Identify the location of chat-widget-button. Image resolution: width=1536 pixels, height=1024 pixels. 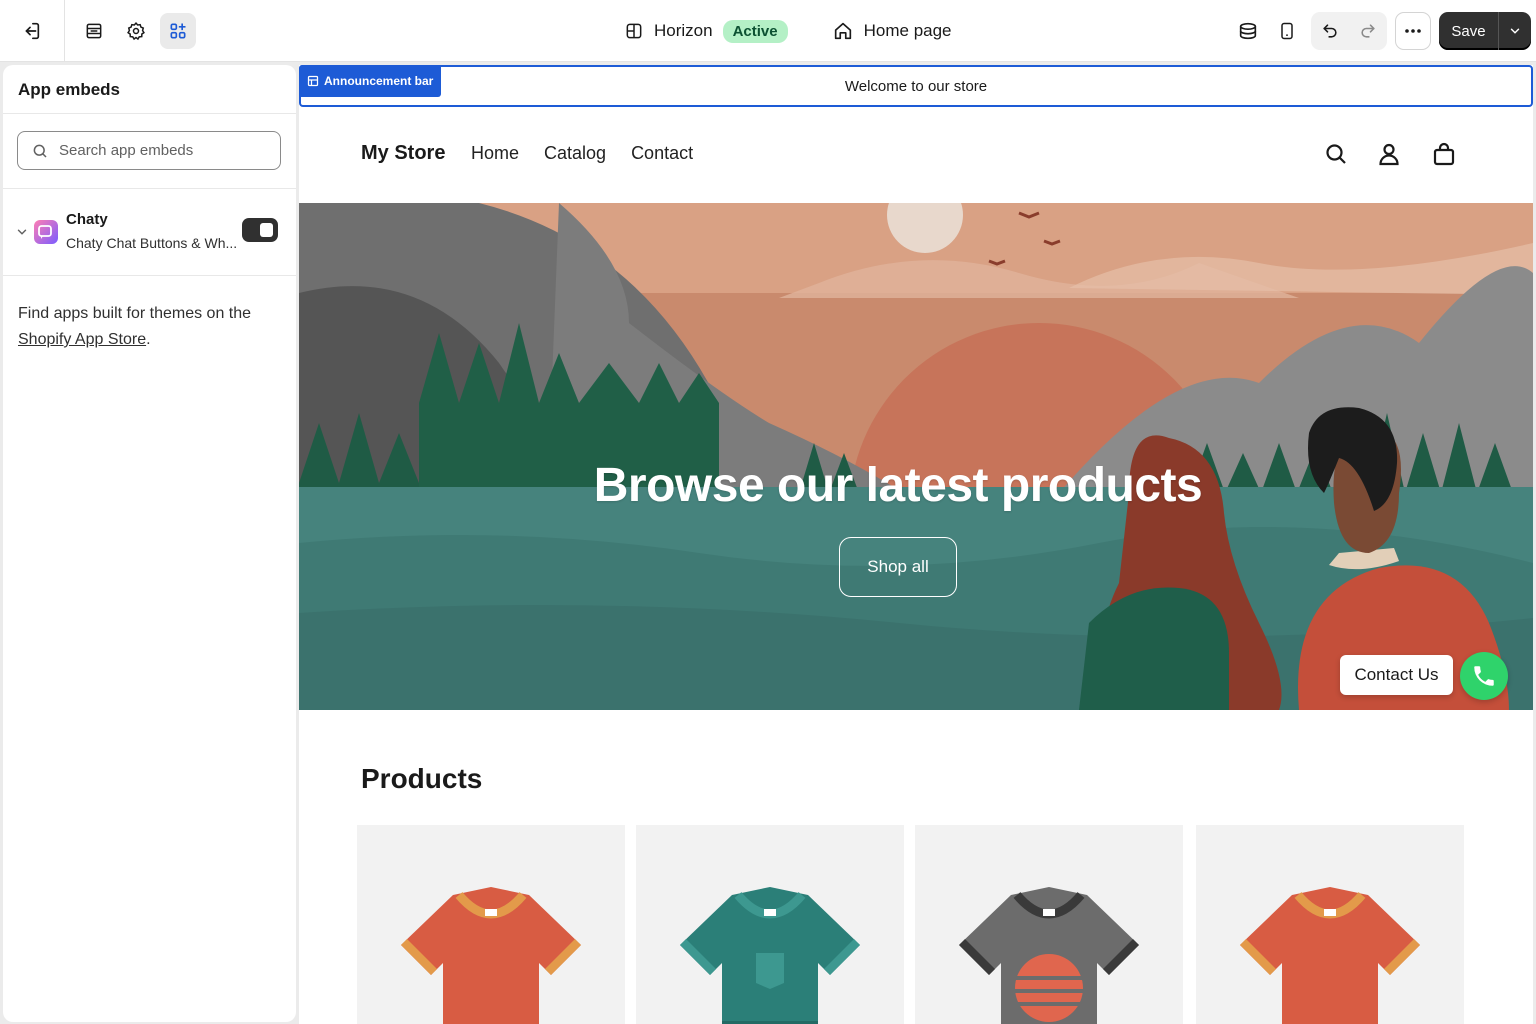
(1484, 676).